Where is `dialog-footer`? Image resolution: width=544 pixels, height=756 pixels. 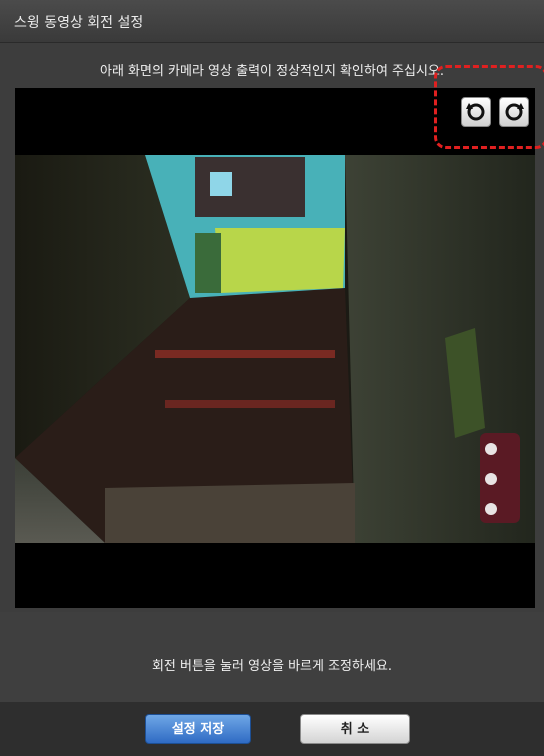 dialog-footer is located at coordinates (272, 729).